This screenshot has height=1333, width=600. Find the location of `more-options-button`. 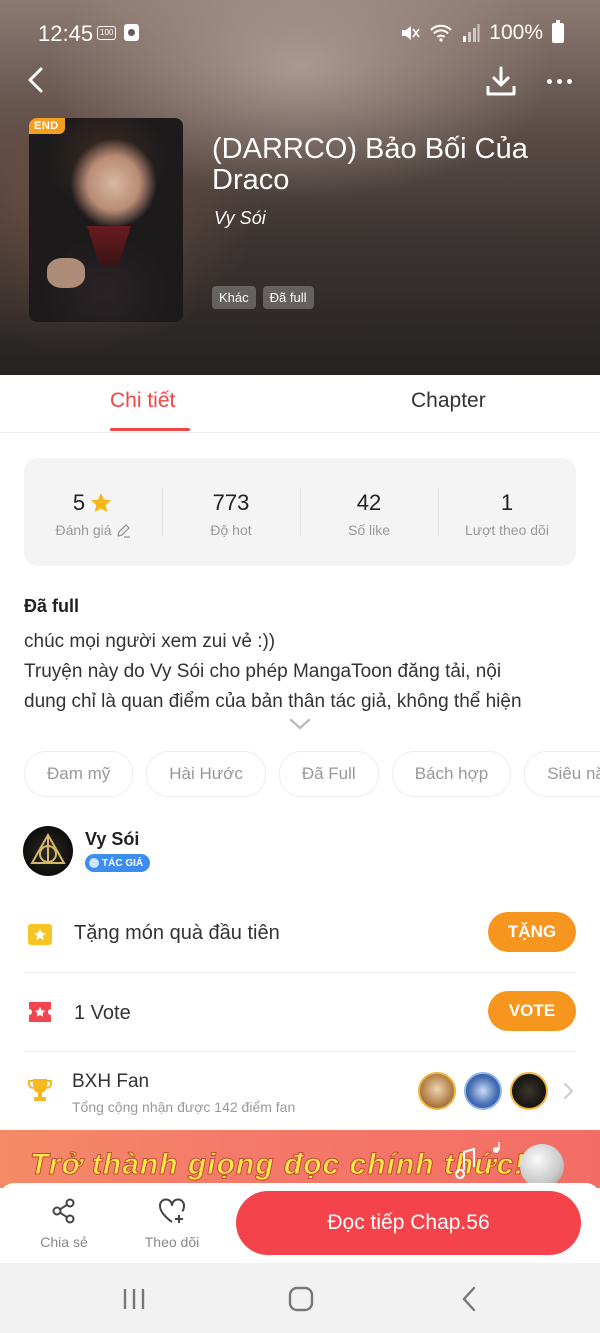

more-options-button is located at coordinates (559, 81).